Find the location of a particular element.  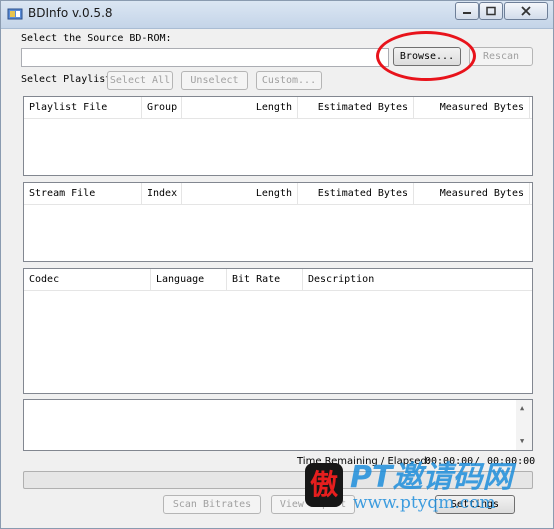

minimize-icon is located at coordinates (467, 13).